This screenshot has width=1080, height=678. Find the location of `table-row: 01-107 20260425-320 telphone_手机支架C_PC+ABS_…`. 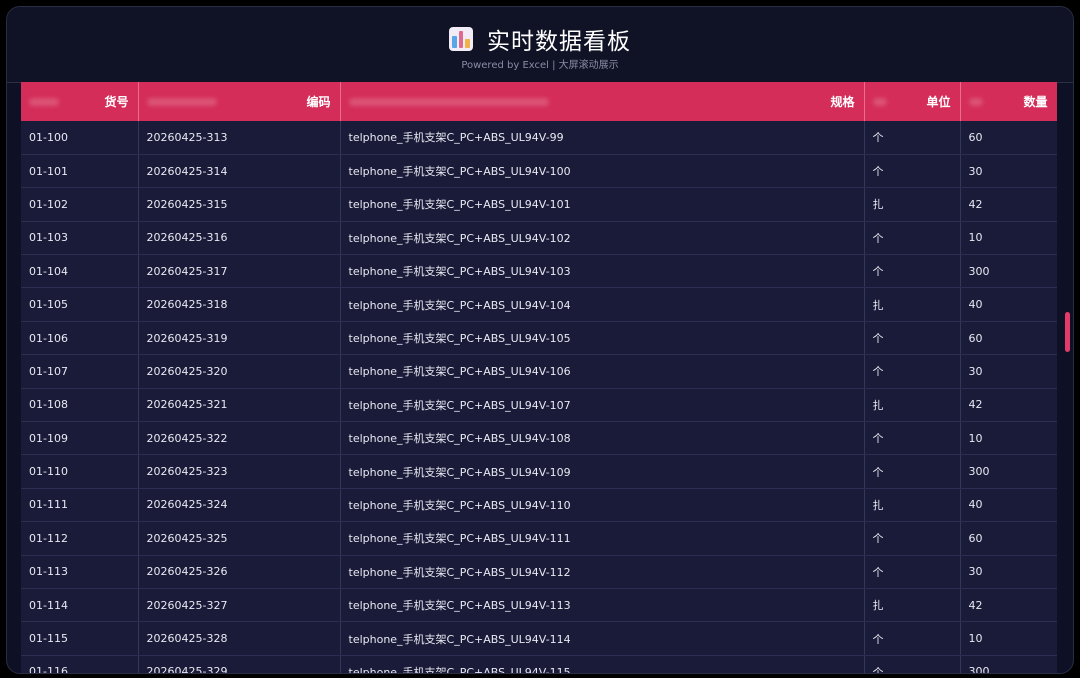

table-row: 01-107 20260425-320 telphone_手机支架C_PC+ABS_… is located at coordinates (539, 371).